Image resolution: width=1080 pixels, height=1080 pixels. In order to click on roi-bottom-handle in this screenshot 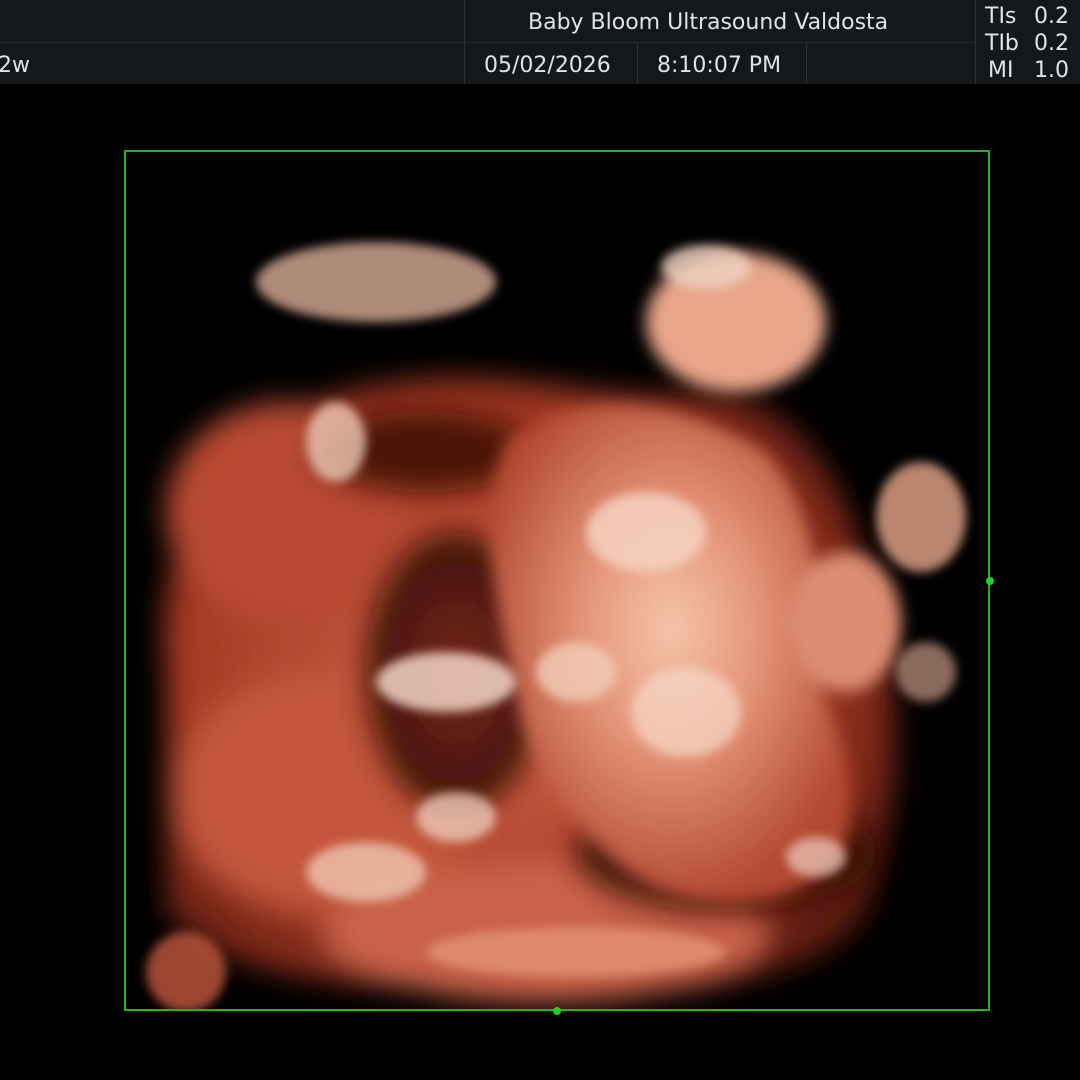, I will do `click(557, 1011)`.